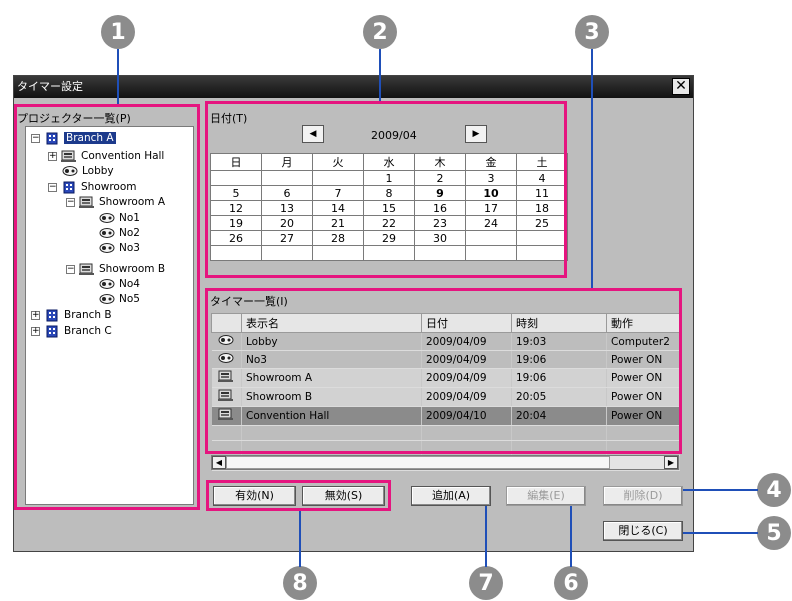 This screenshot has width=792, height=601. I want to click on add-button: 追加(A), so click(451, 496).